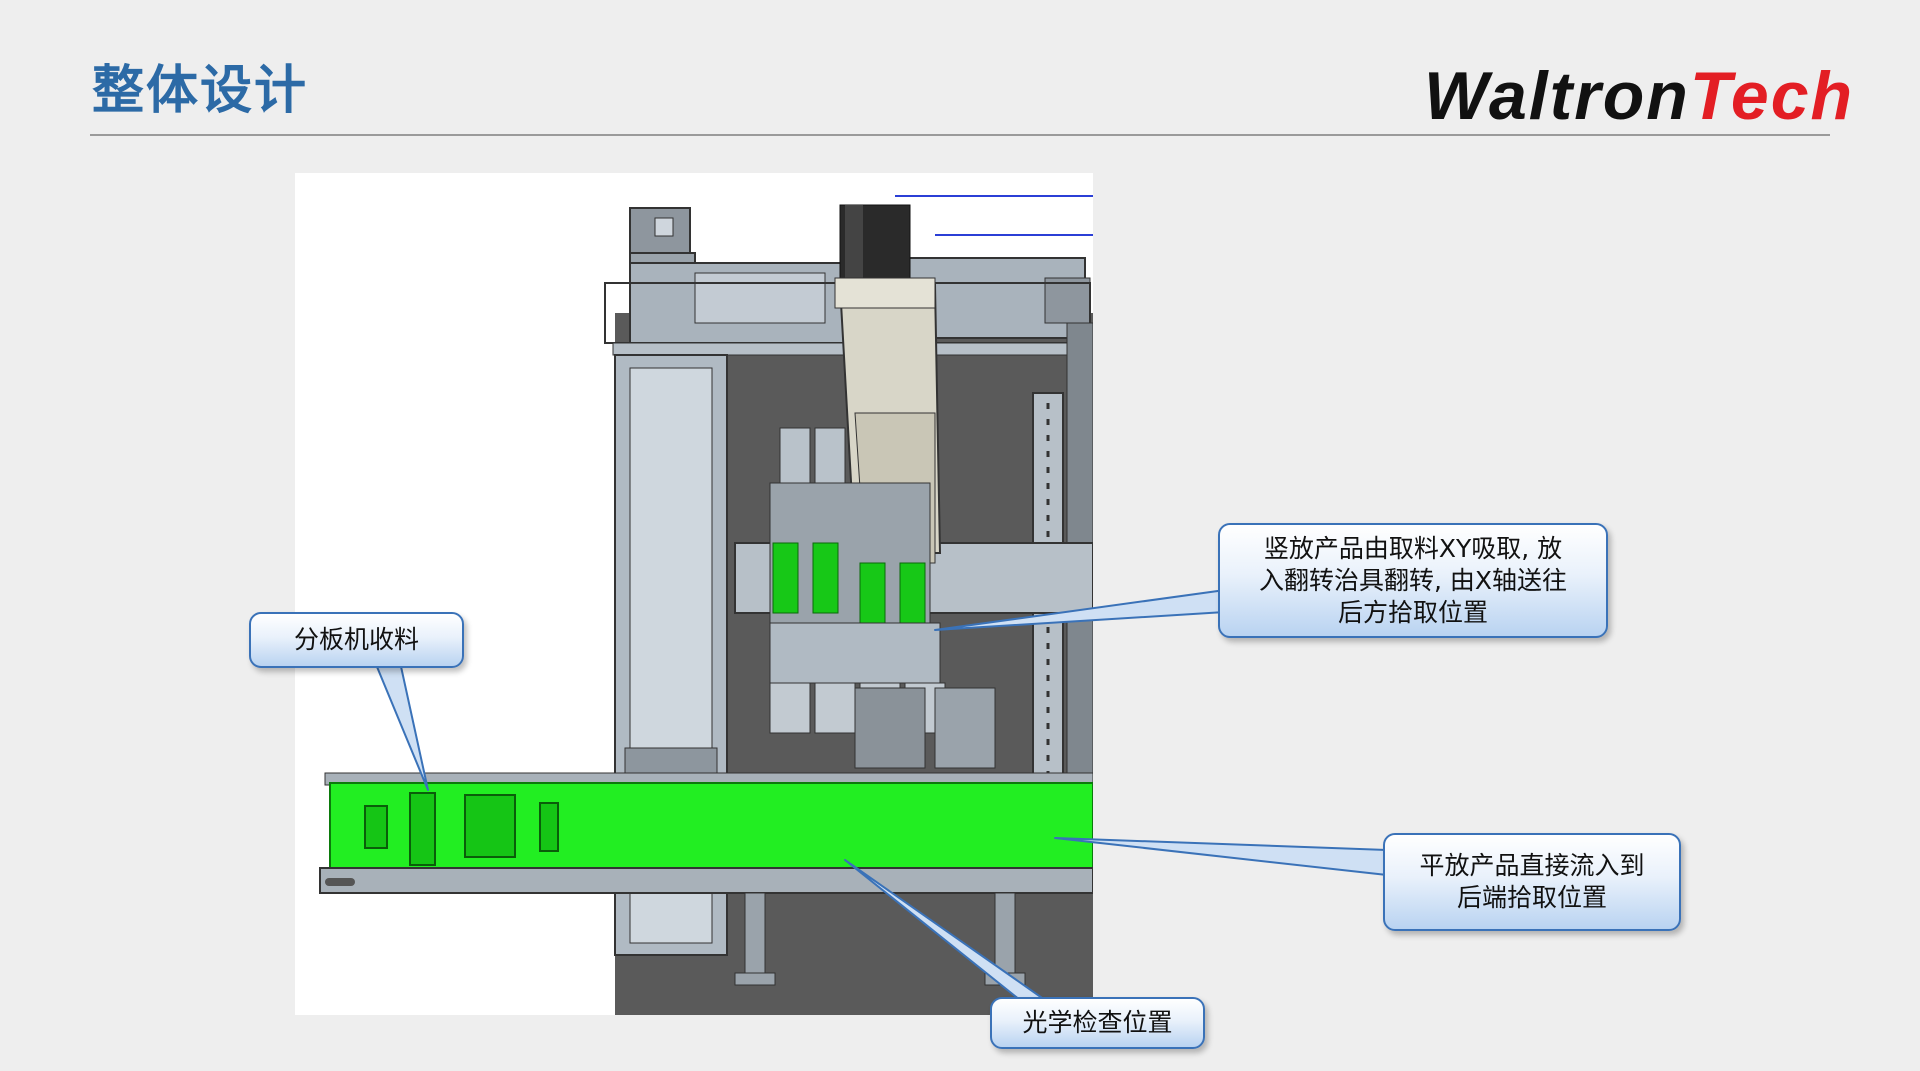 Image resolution: width=1920 pixels, height=1071 pixels. What do you see at coordinates (1557, 96) in the screenshot?
I see `logo-primary-text: Waltron` at bounding box center [1557, 96].